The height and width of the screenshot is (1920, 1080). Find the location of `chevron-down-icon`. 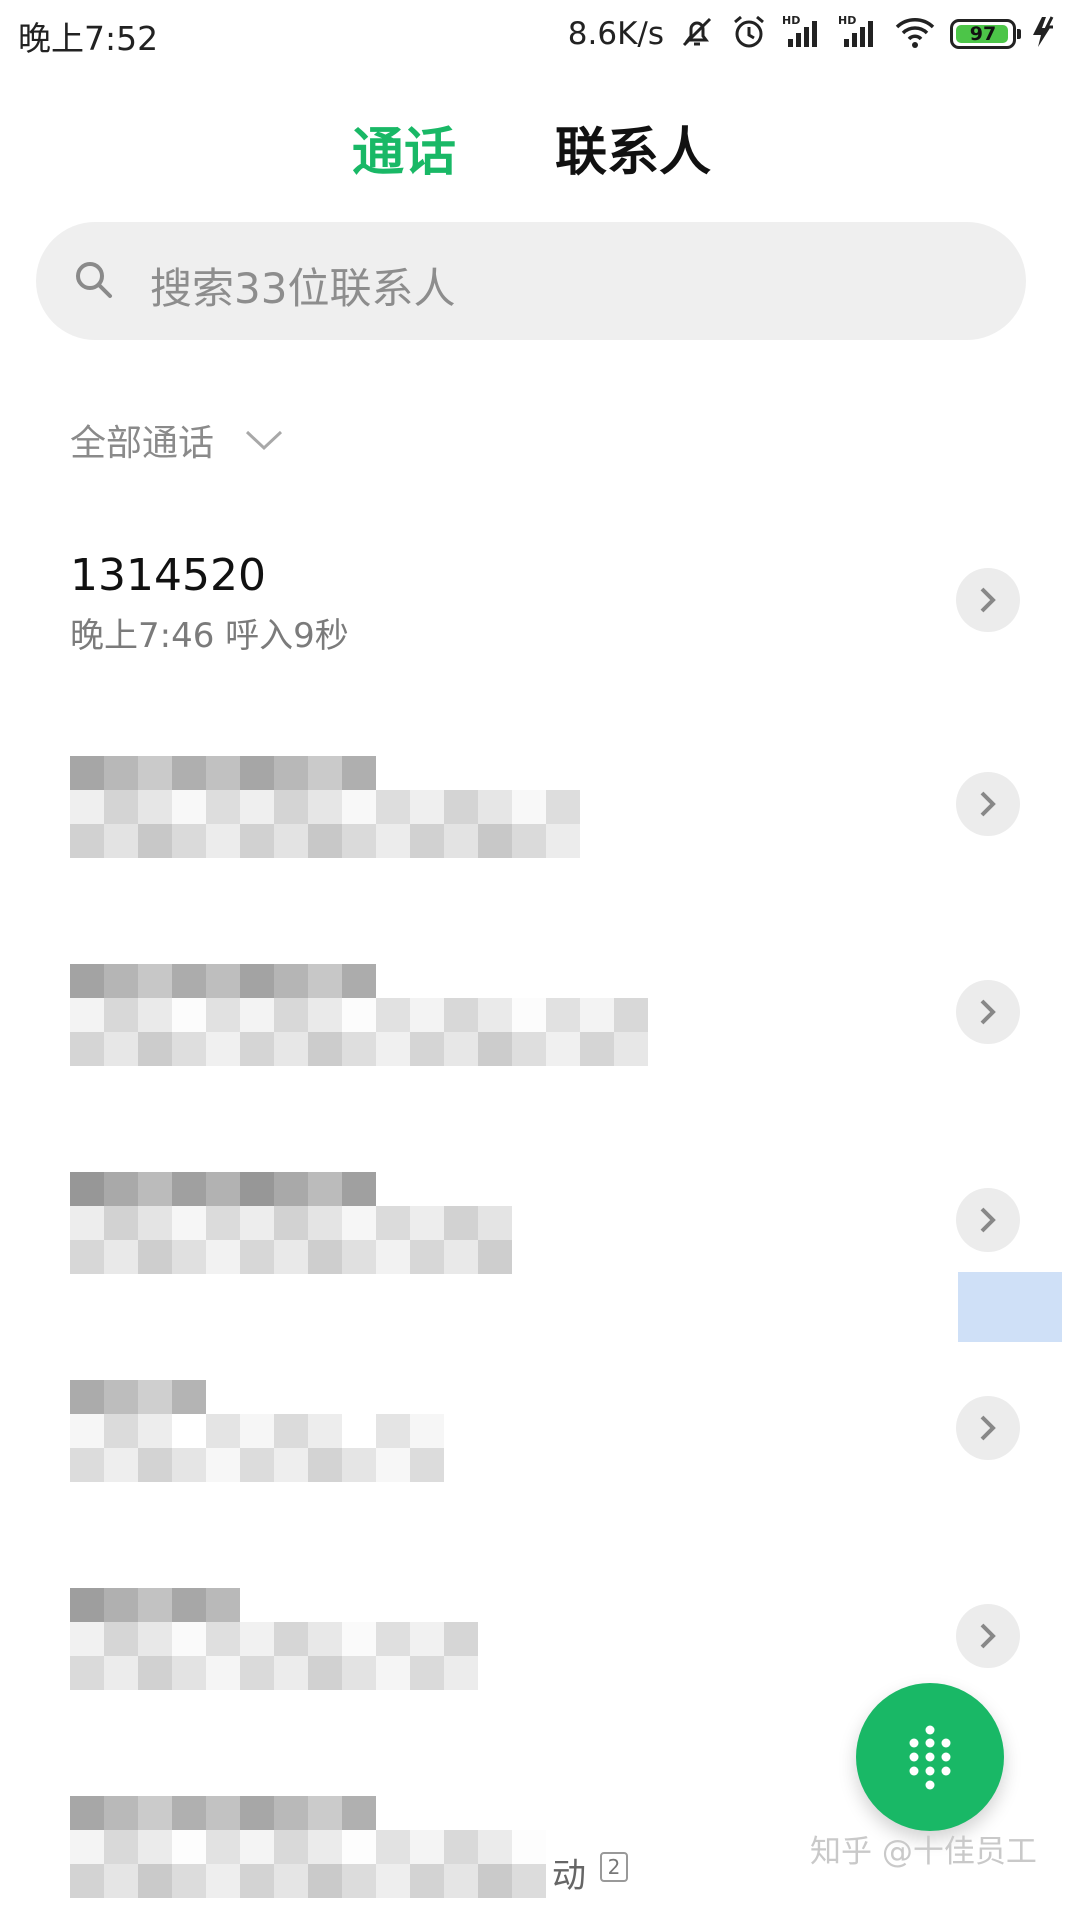

chevron-down-icon is located at coordinates (264, 440).